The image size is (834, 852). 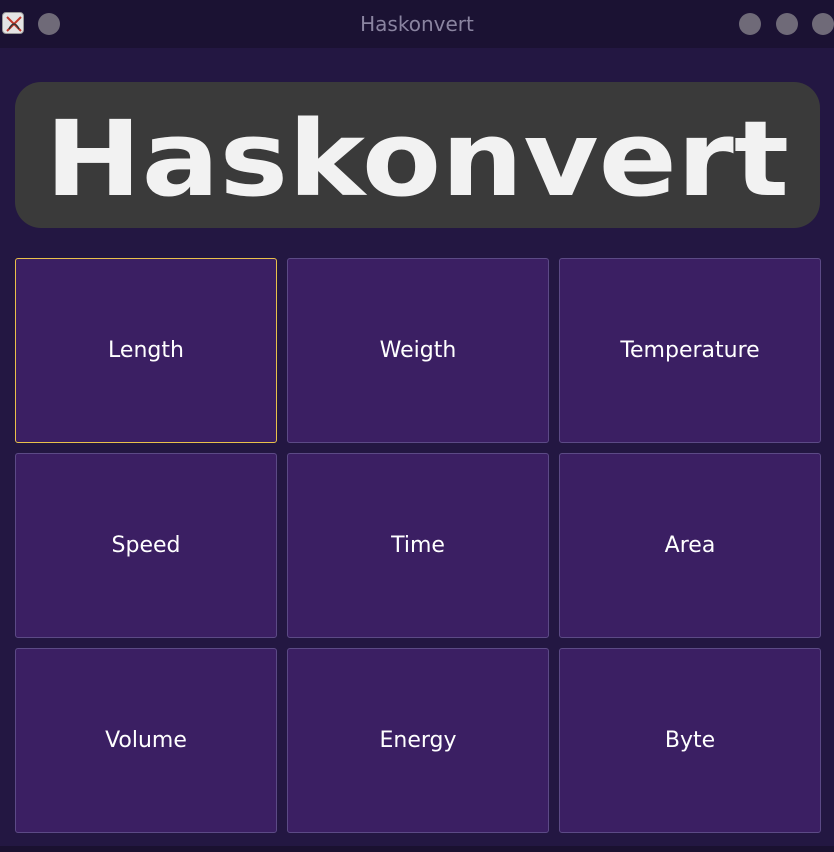 I want to click on category-button-weigth: Weigth, so click(x=418, y=350).